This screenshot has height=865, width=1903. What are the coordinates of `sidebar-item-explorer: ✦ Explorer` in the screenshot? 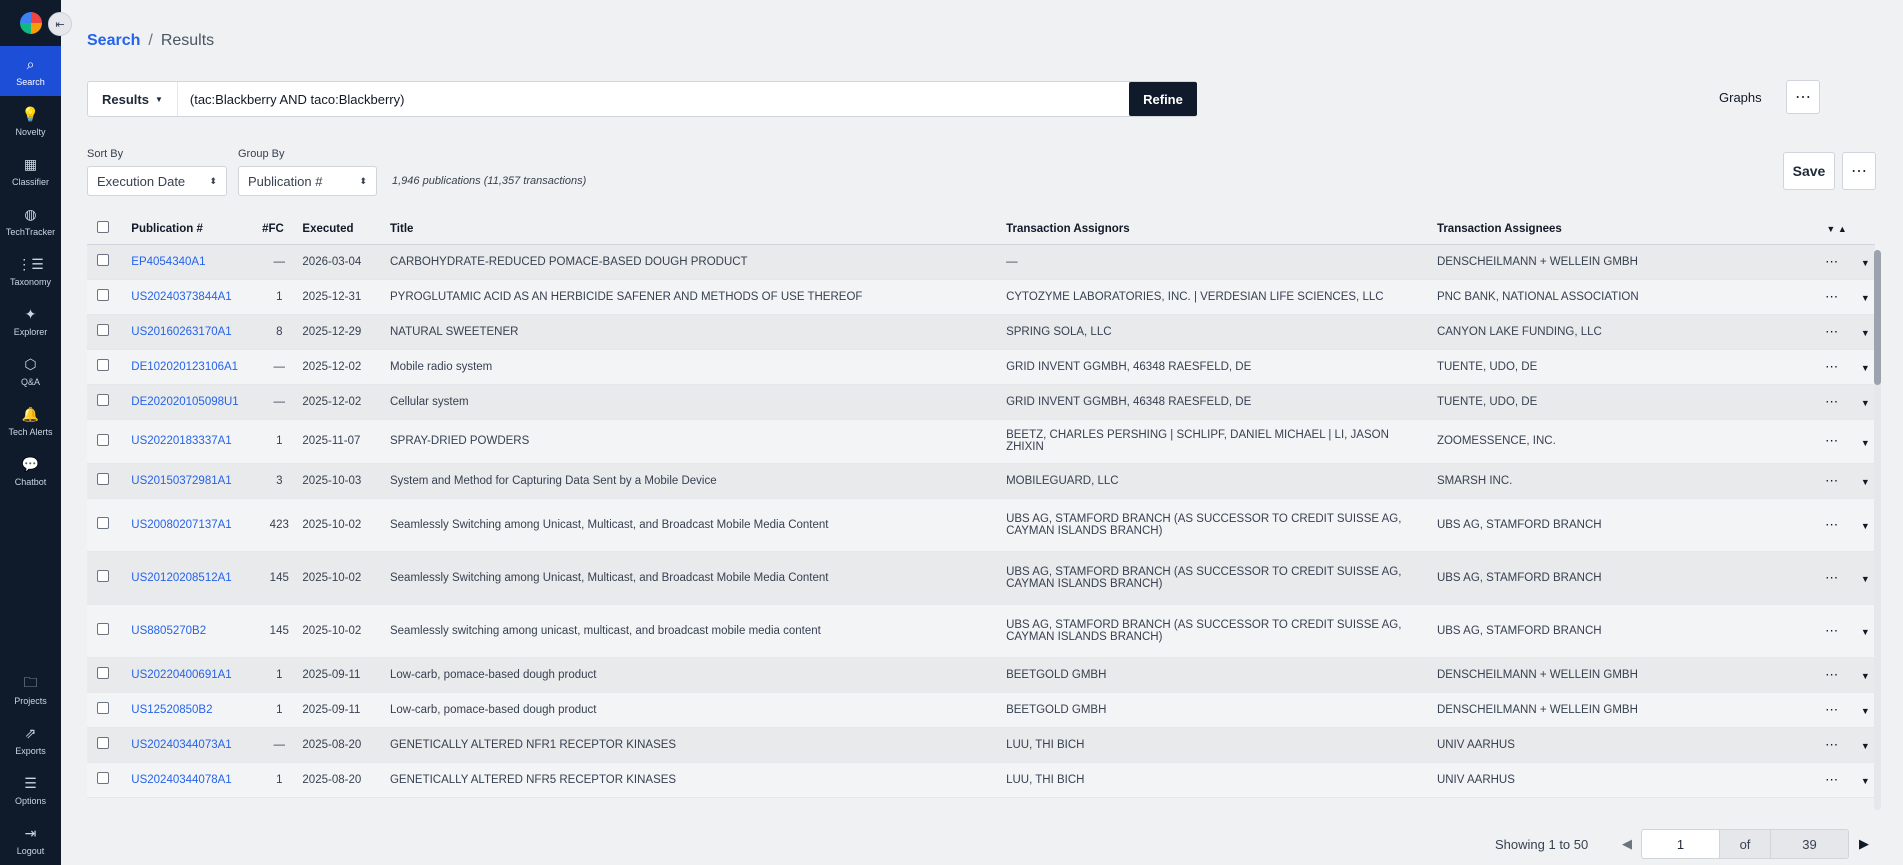 It's located at (30, 321).